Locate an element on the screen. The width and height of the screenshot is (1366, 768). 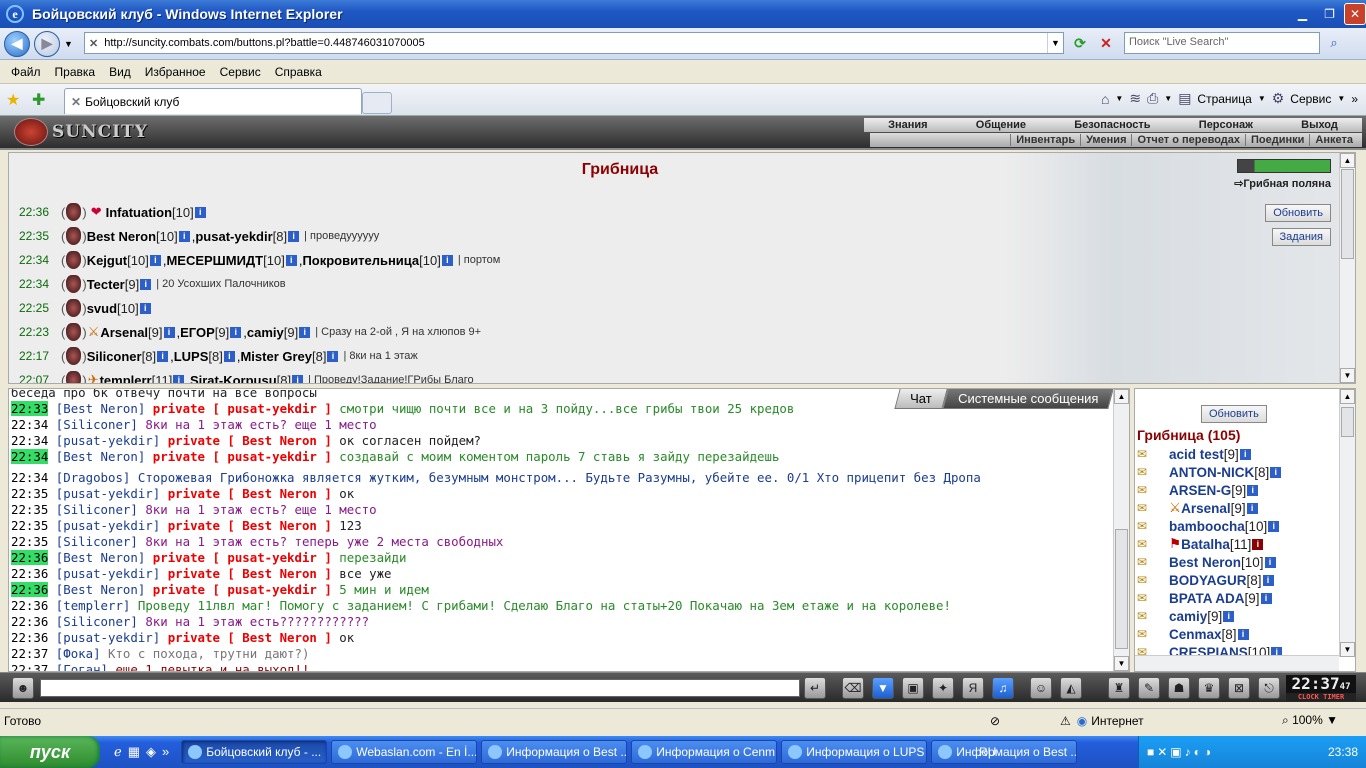
send-arrow-icon: ↵ is located at coordinates (815, 688).